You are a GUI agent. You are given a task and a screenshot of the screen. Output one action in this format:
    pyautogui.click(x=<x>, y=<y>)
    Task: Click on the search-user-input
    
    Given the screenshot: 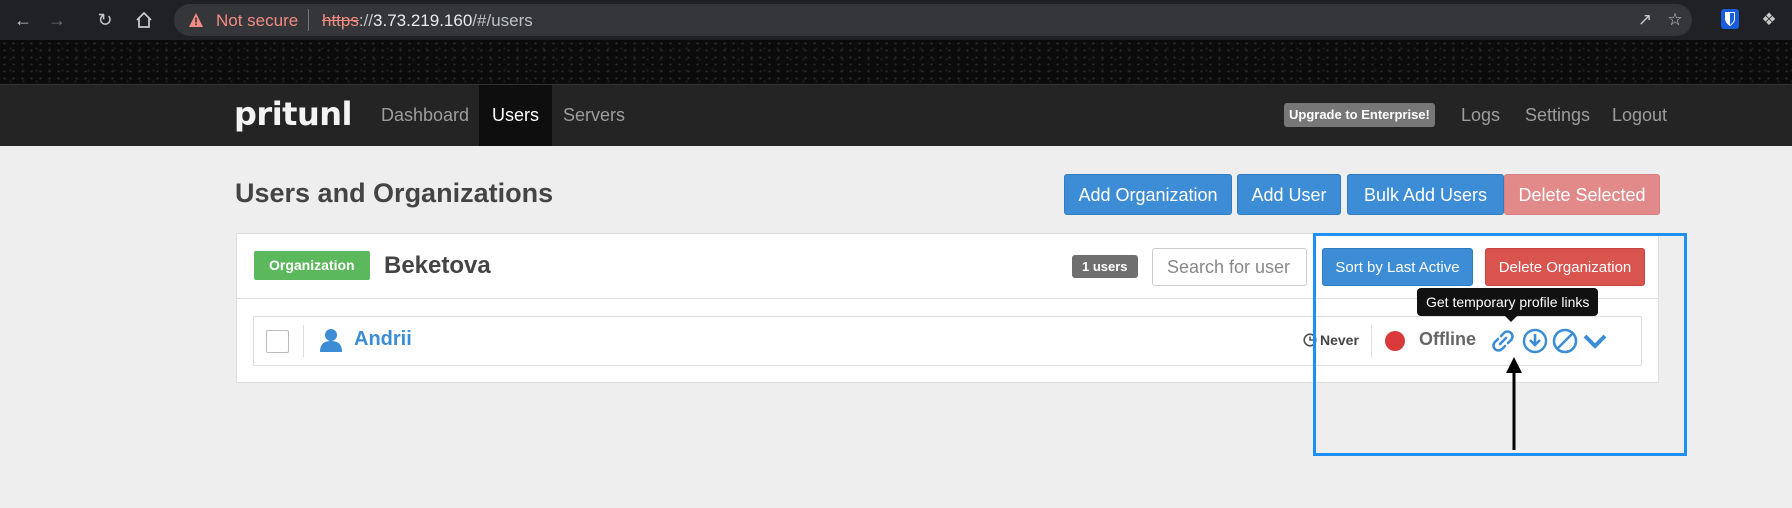 What is the action you would take?
    pyautogui.click(x=1229, y=267)
    